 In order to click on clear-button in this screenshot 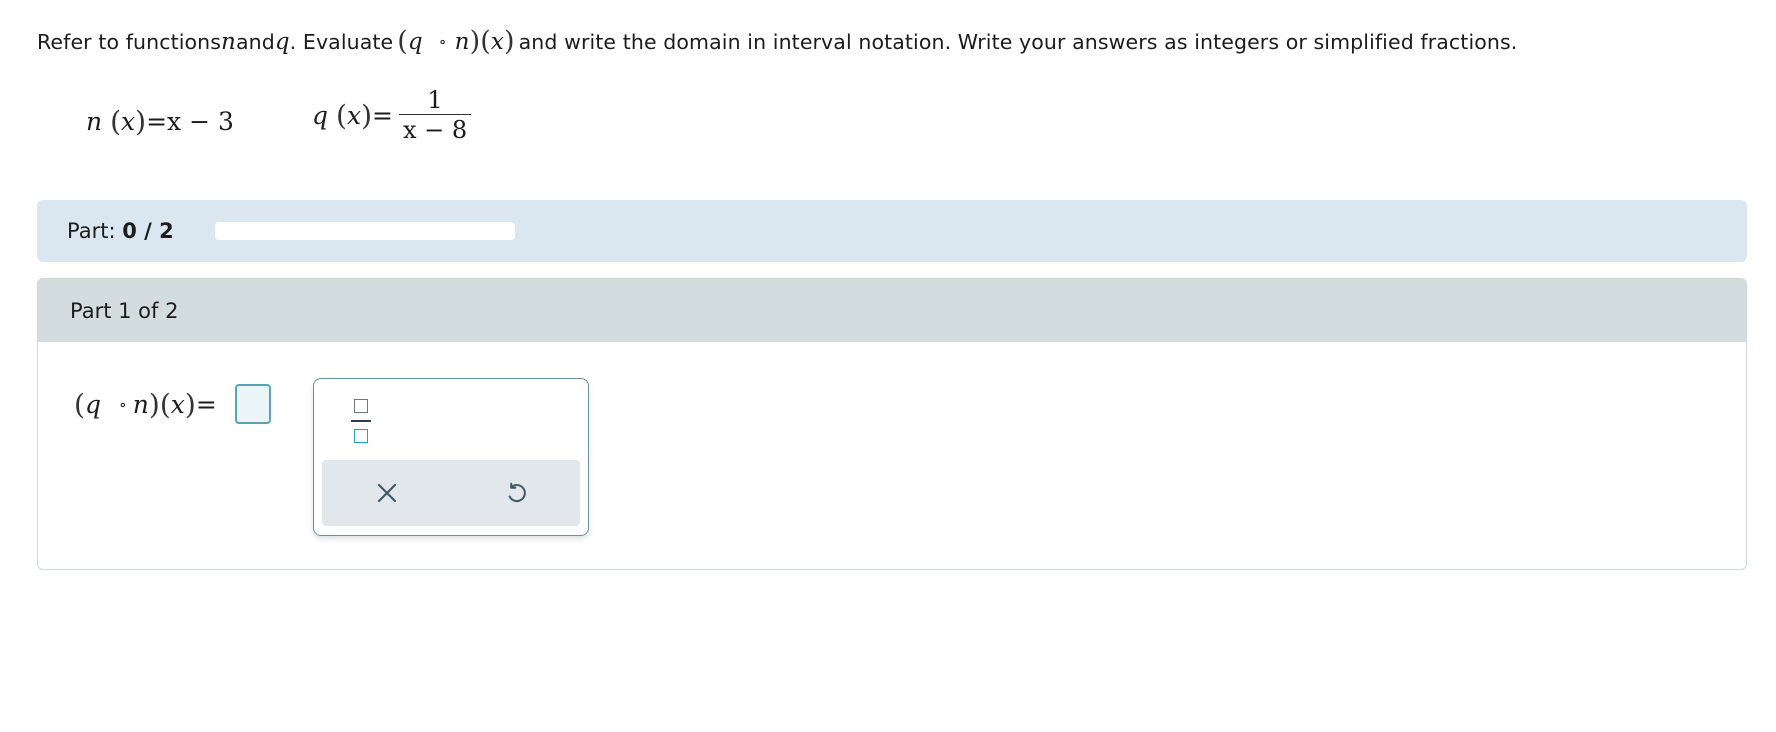, I will do `click(387, 493)`.